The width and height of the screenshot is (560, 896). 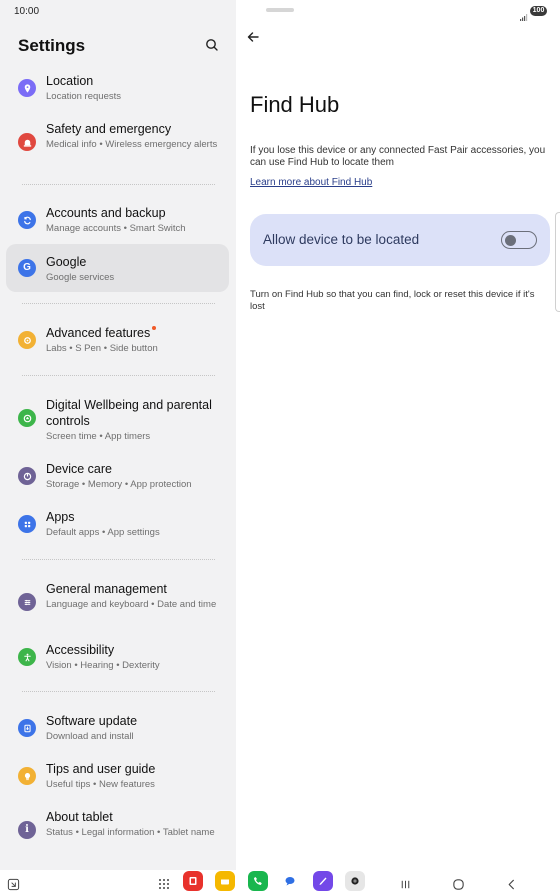 What do you see at coordinates (212, 45) in the screenshot?
I see `search-icon` at bounding box center [212, 45].